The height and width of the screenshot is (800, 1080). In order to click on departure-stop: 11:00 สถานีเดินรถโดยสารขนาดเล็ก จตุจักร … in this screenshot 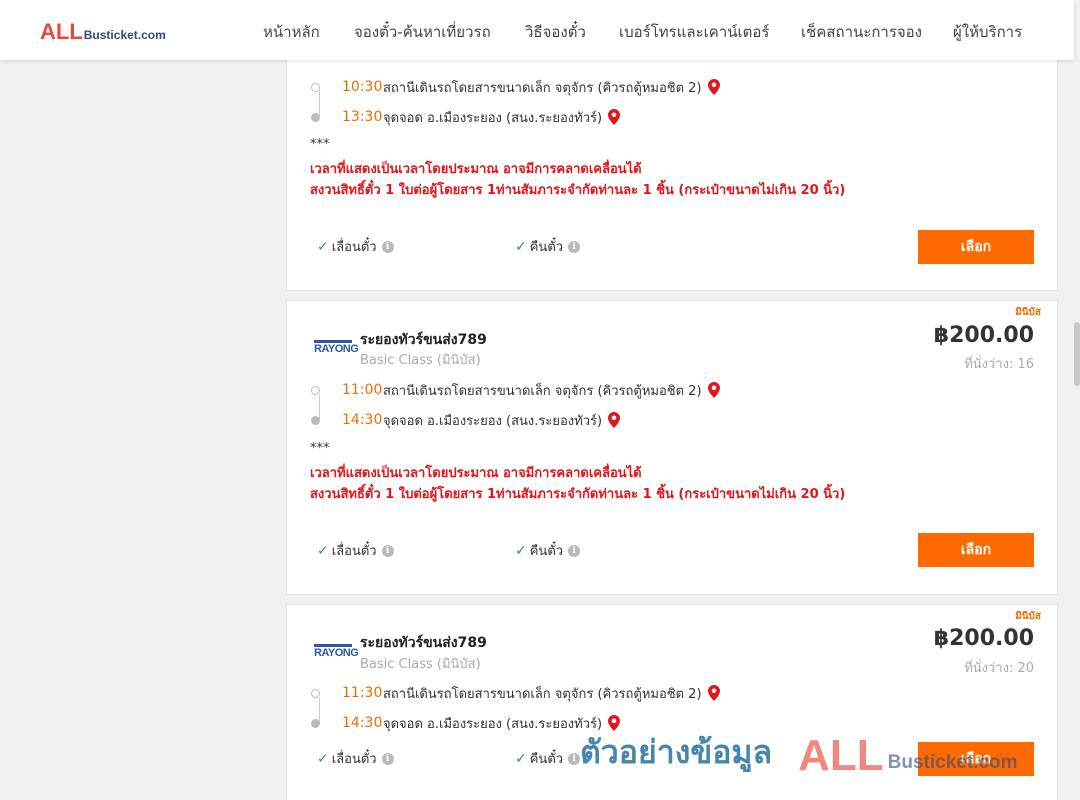, I will do `click(515, 390)`.